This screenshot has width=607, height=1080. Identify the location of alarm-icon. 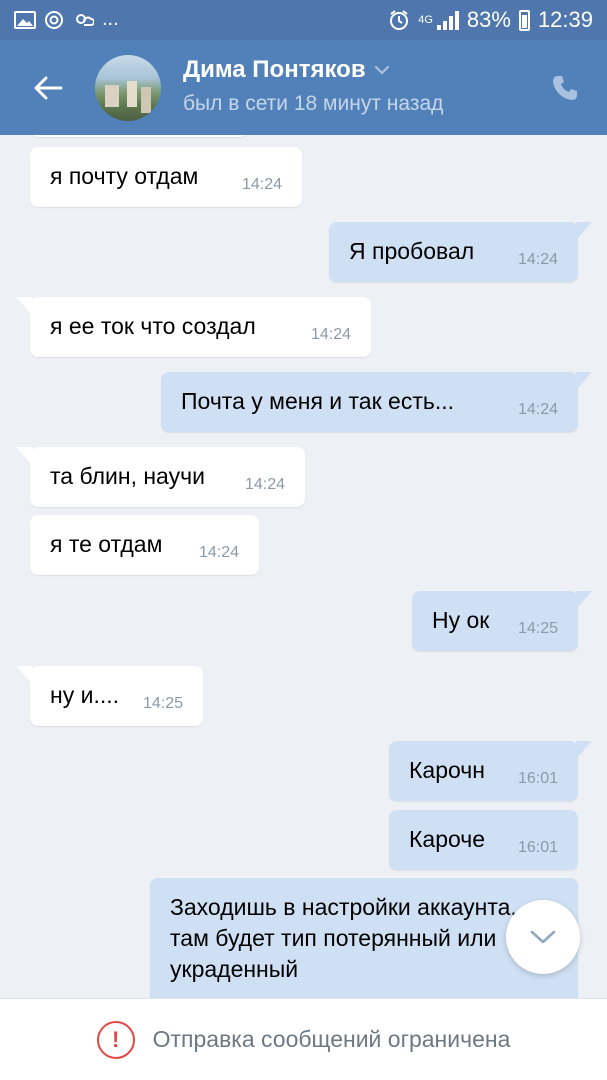
(399, 20).